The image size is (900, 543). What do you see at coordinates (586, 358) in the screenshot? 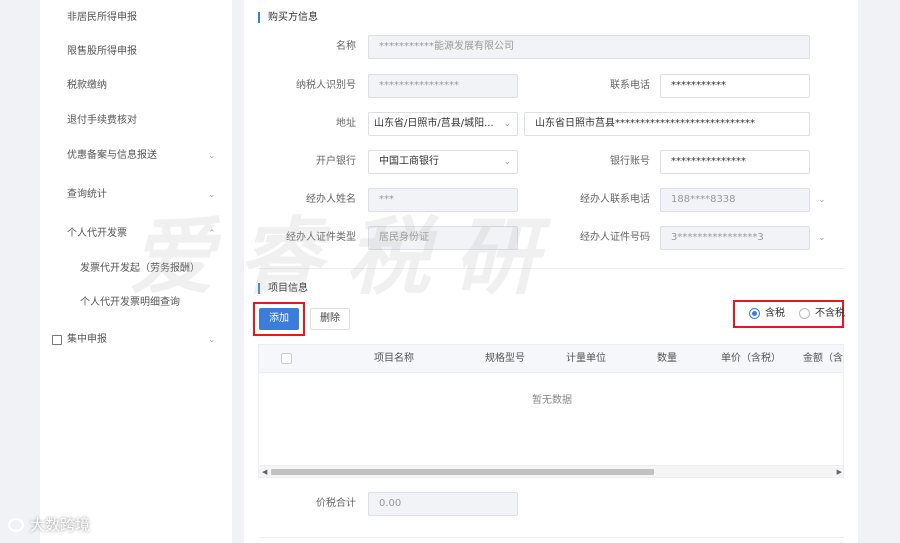
I see `column-header: 计量单位` at bounding box center [586, 358].